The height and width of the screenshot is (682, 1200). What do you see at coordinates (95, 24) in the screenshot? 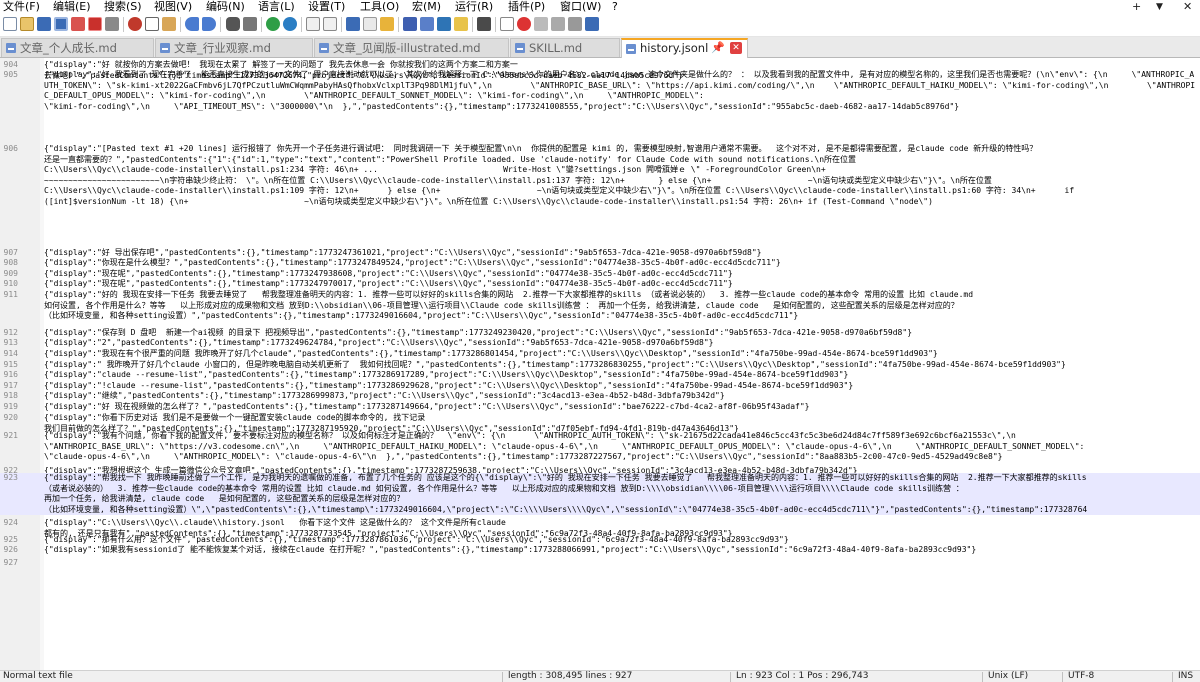
I see `close-all-icon` at bounding box center [95, 24].